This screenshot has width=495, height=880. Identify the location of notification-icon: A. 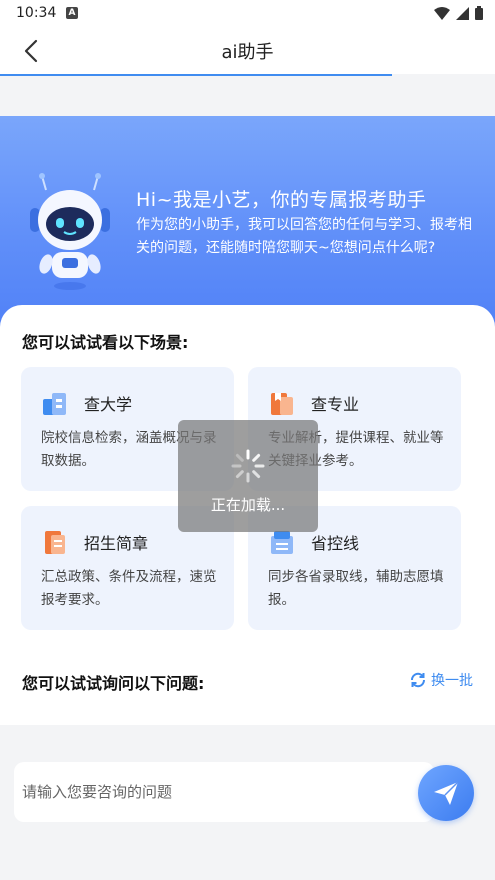
(72, 13).